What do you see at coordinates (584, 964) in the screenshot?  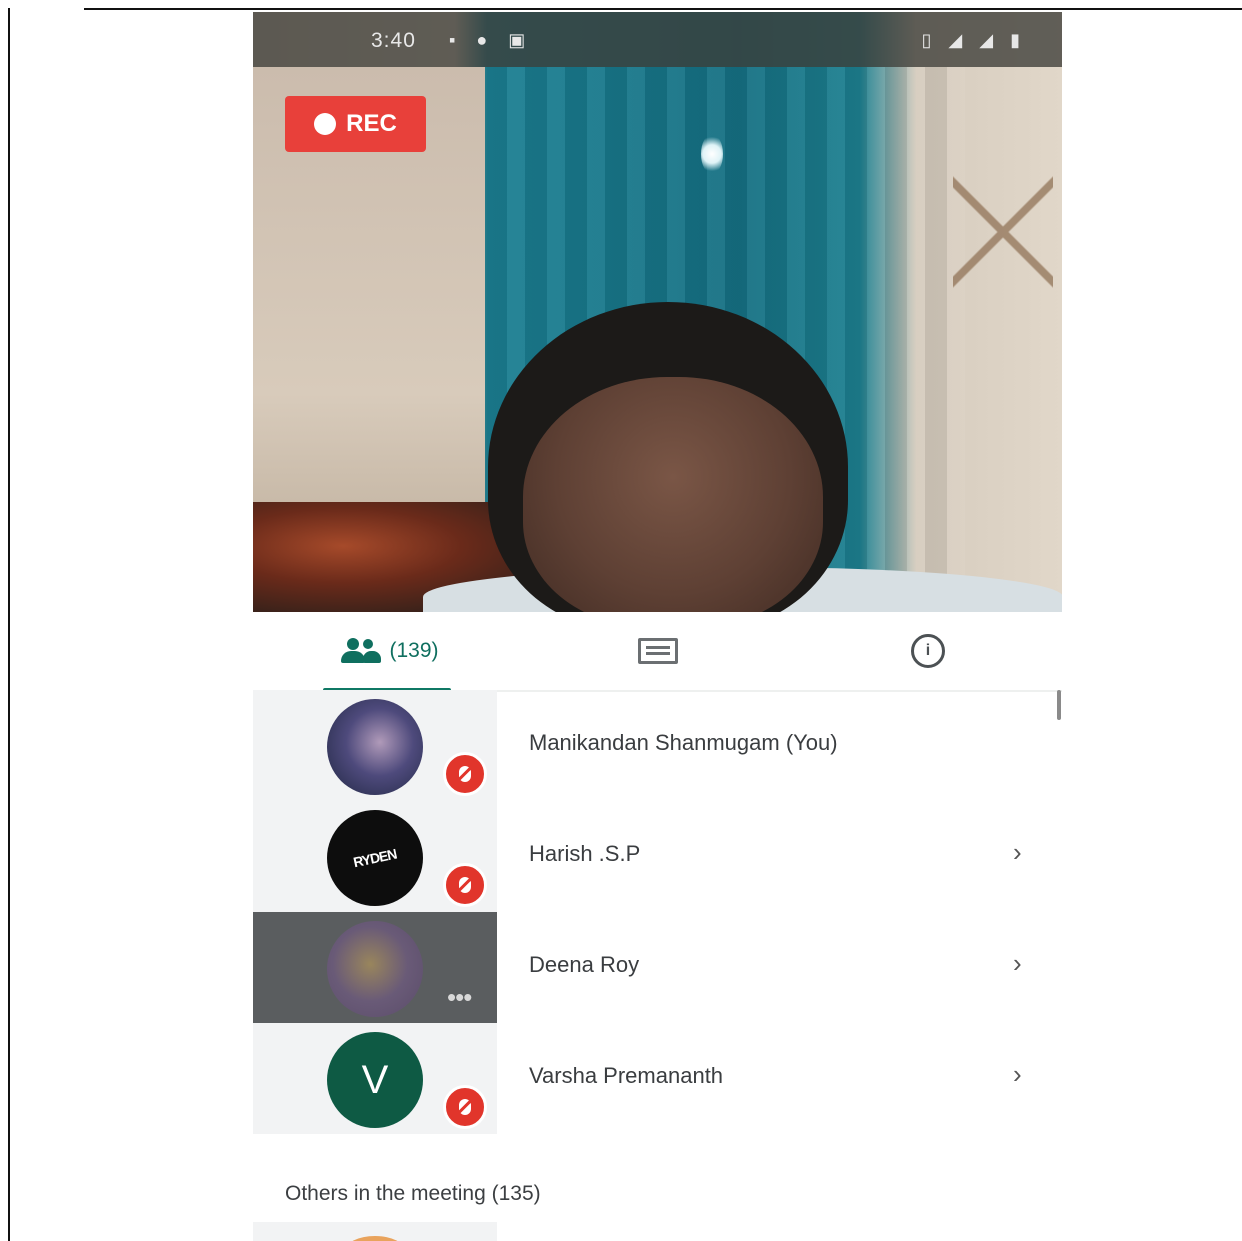 I see `participant-name: Deena Roy` at bounding box center [584, 964].